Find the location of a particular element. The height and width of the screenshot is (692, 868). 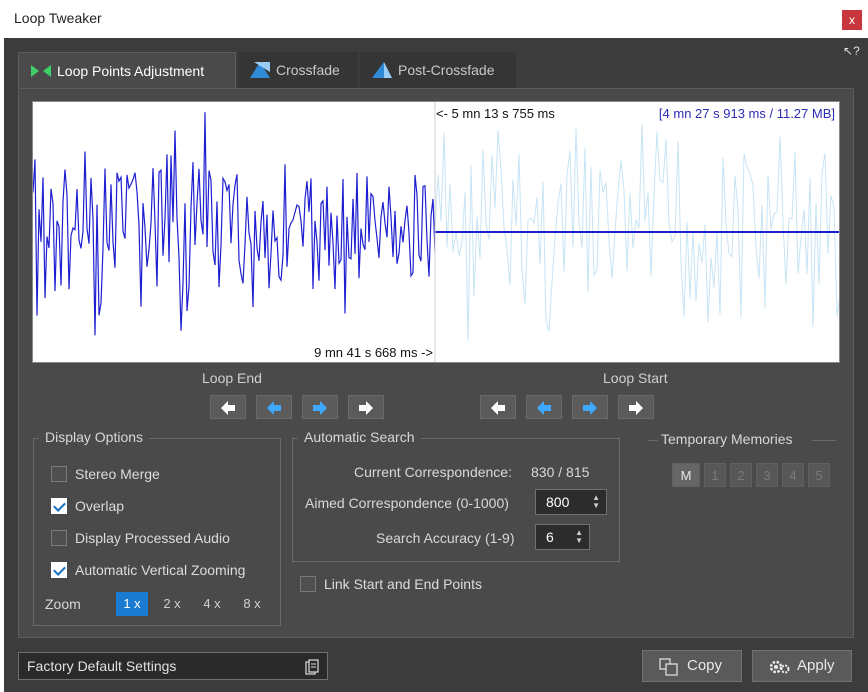

tab-post-crossfade: Post-Crossfade is located at coordinates (438, 70).